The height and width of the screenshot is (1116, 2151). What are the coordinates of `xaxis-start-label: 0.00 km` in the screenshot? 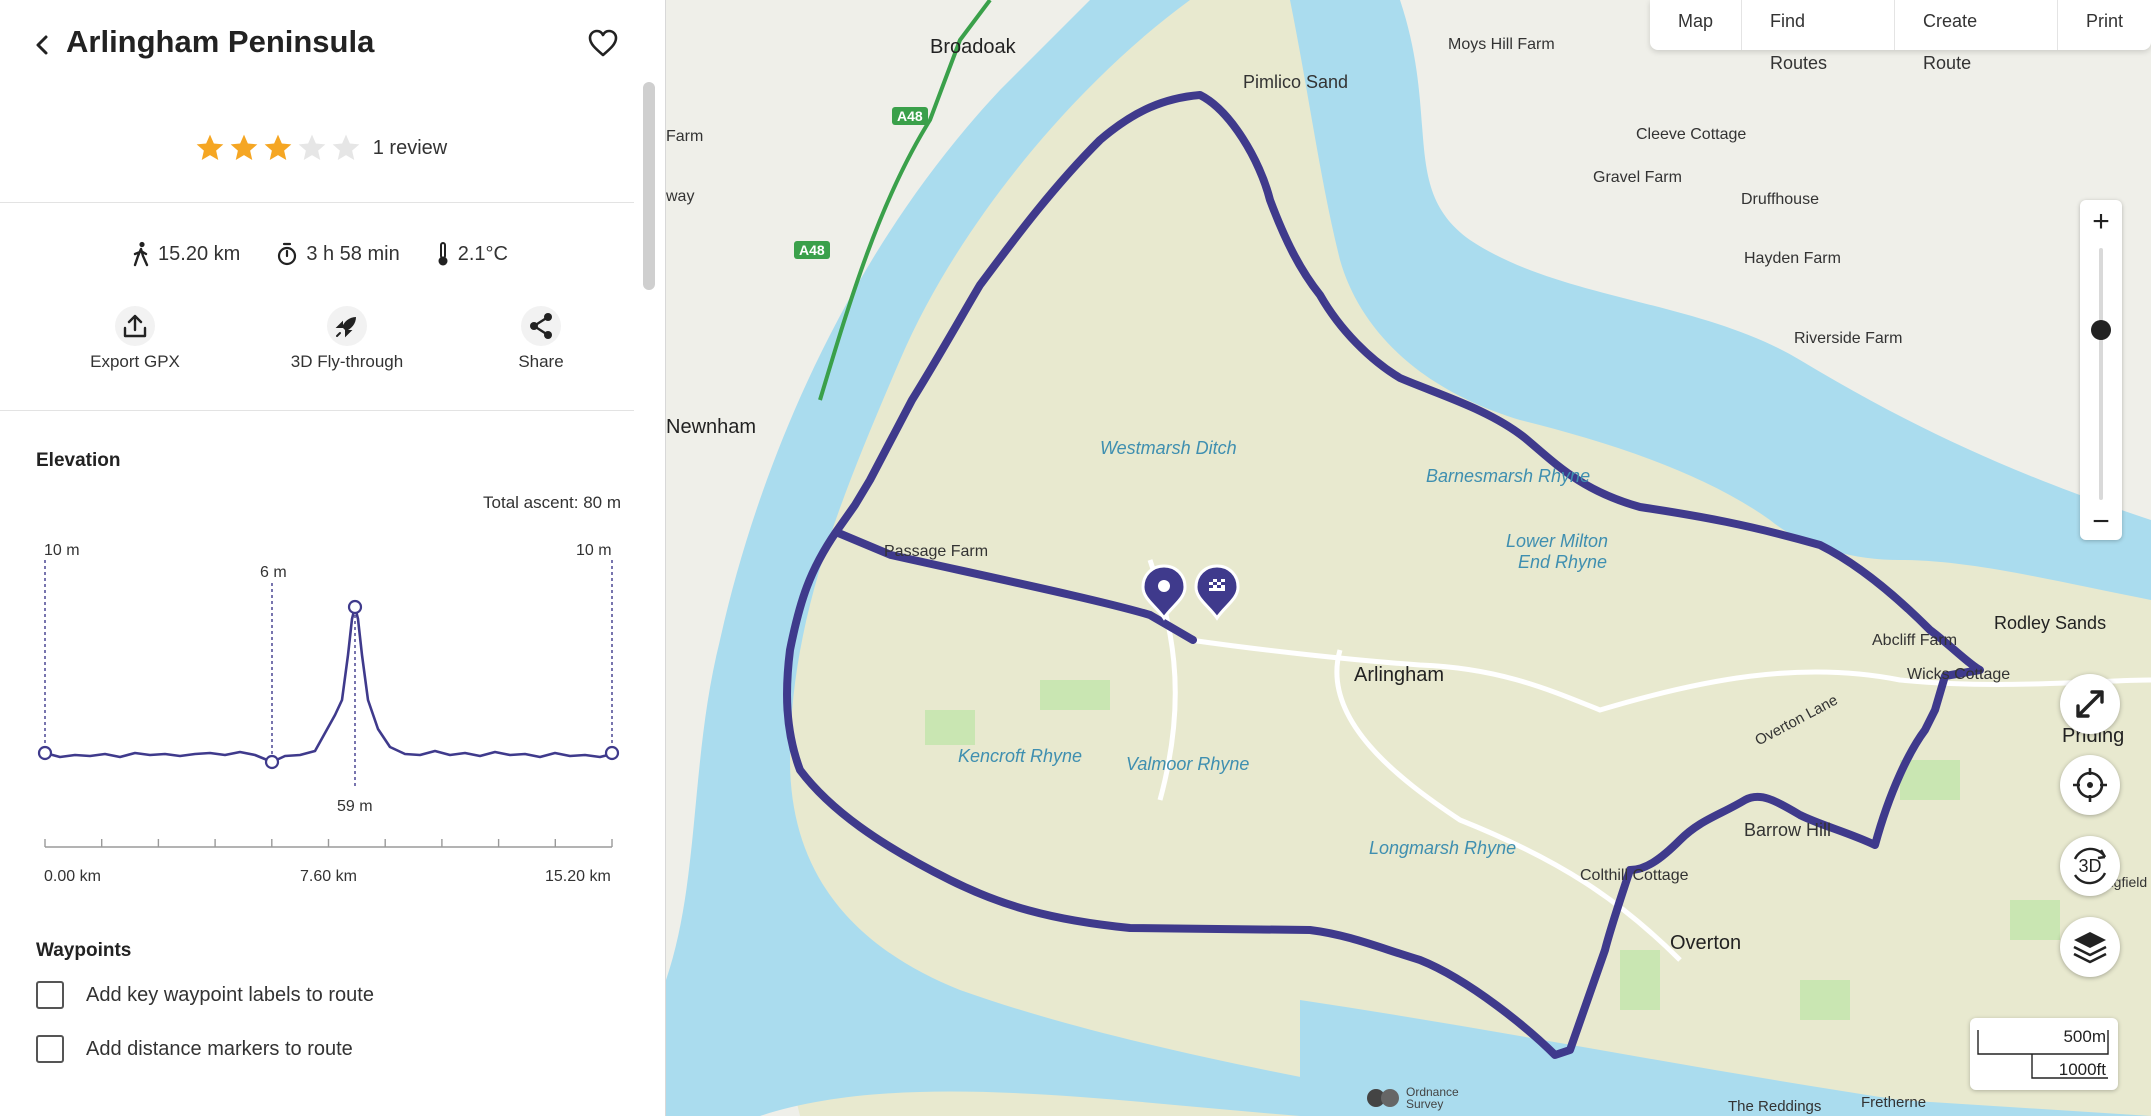 It's located at (72, 876).